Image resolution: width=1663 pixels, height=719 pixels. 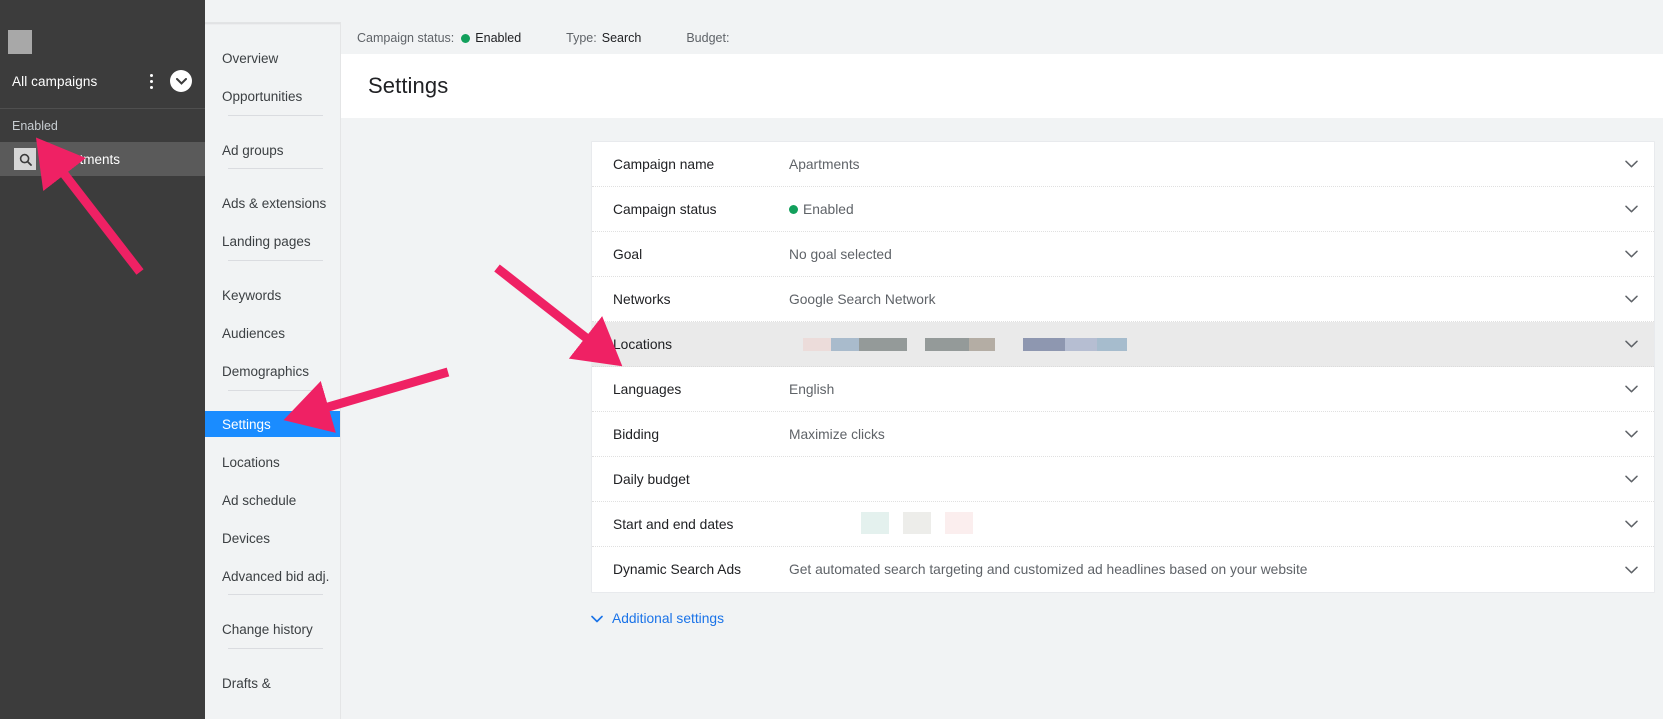 I want to click on settings-row-campaign-status: Campaign status Enabled, so click(x=1123, y=209).